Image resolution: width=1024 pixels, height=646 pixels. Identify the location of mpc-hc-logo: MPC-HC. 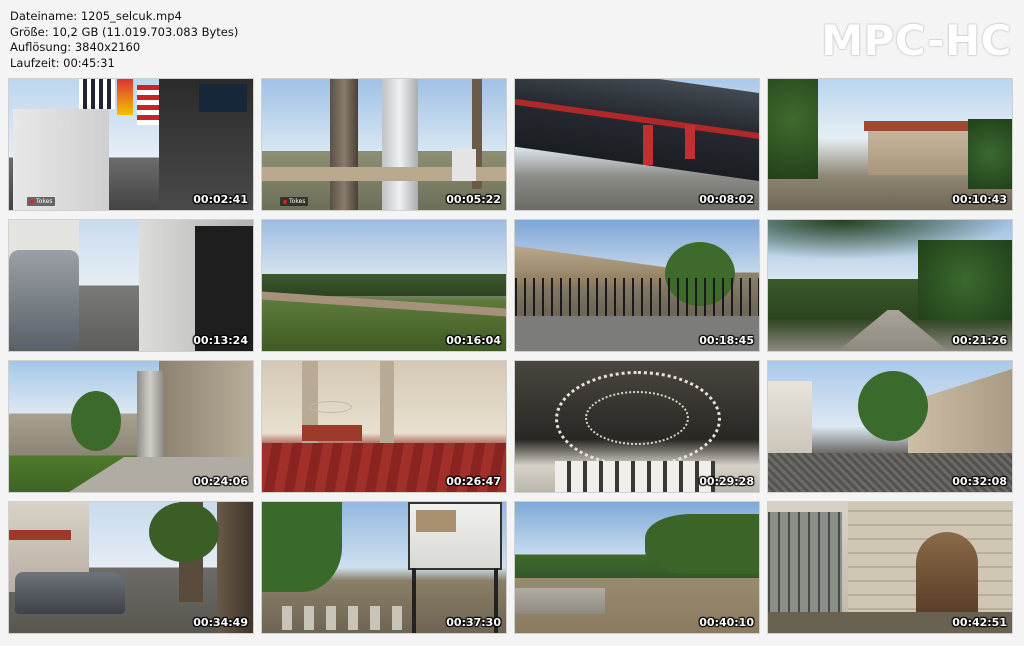
(916, 40).